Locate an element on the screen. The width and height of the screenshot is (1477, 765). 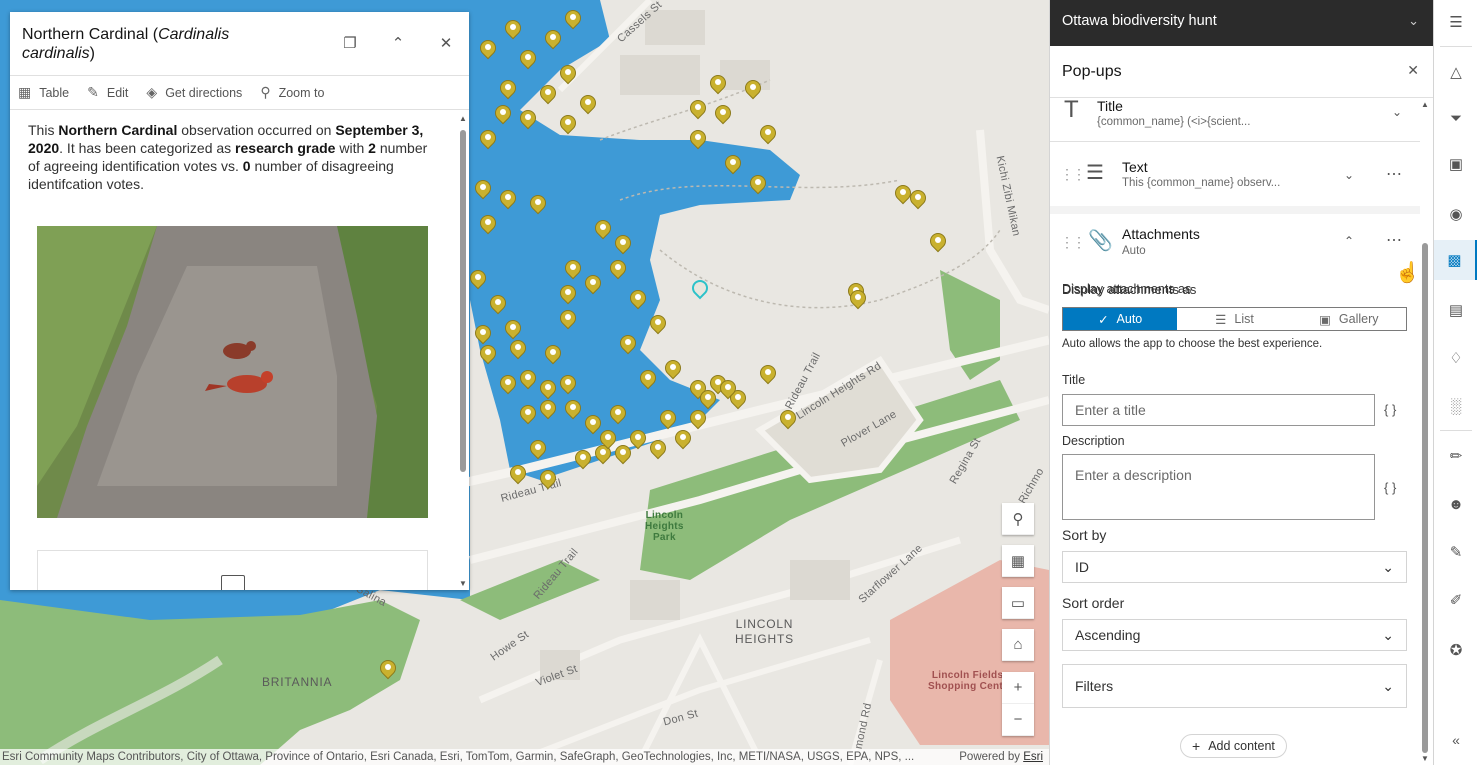
zoom-in-button: + is located at coordinates (1018, 688).